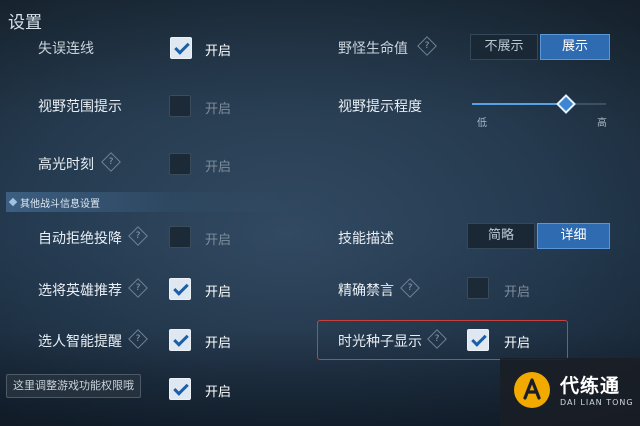  I want to click on row-hero-recommendation-state: 开启, so click(218, 292).